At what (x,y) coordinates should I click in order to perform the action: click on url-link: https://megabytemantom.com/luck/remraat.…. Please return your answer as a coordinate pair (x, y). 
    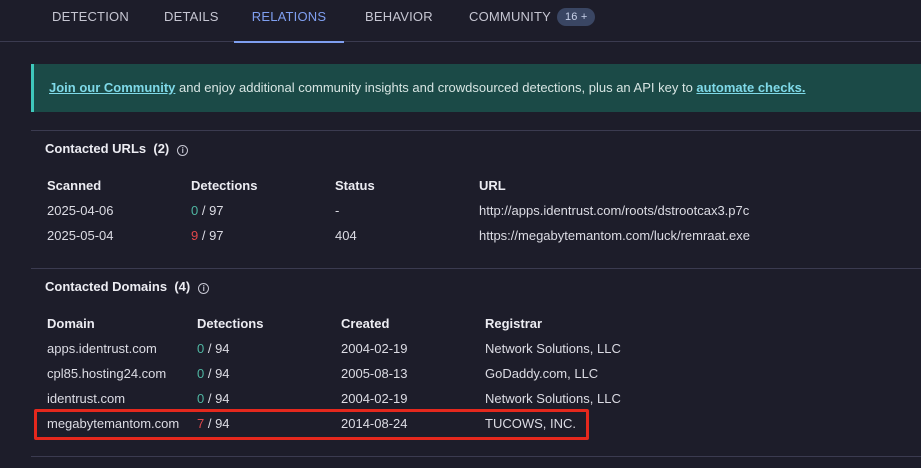
    Looking at the image, I should click on (614, 235).